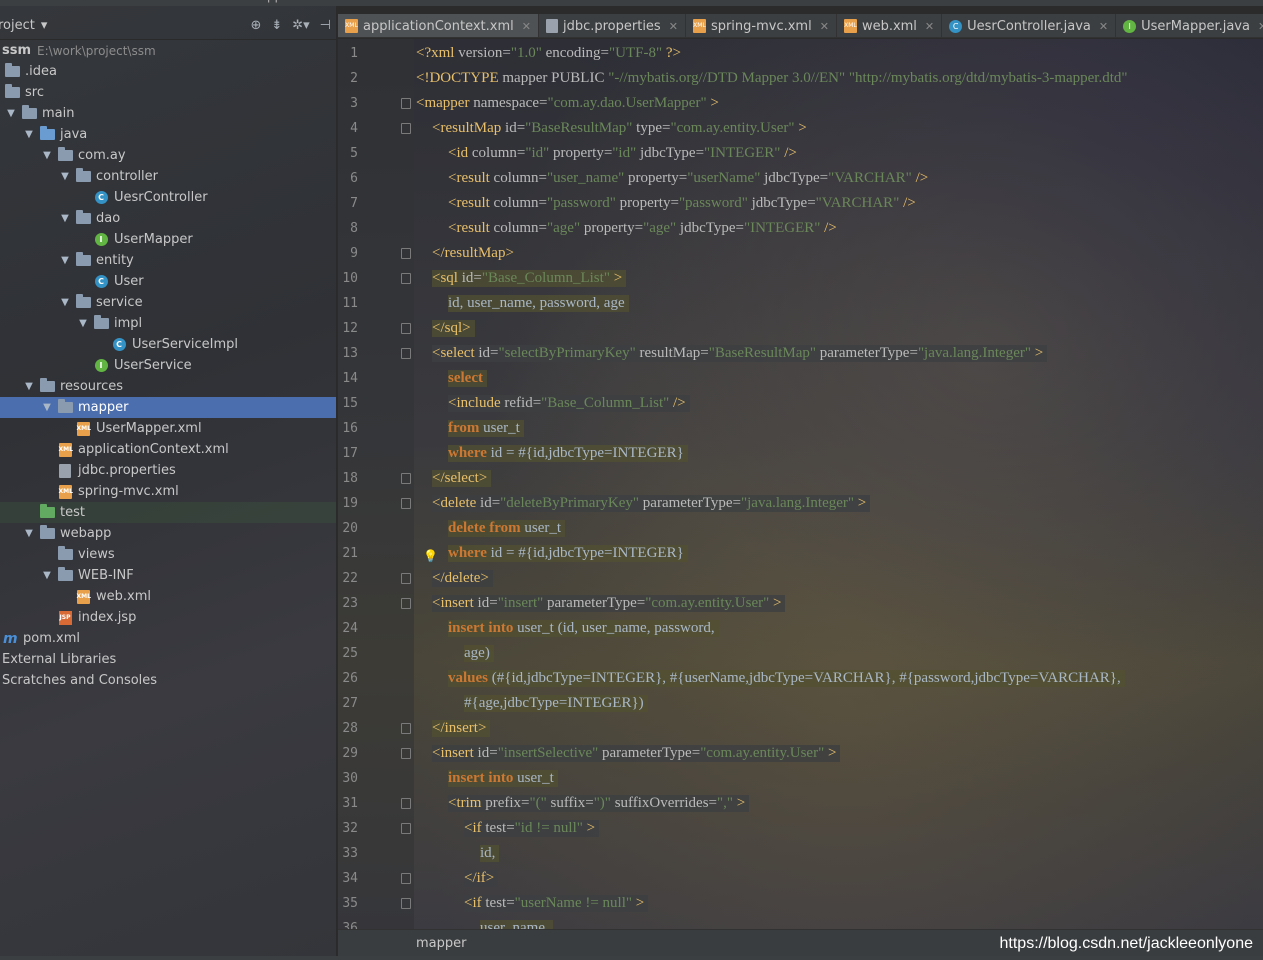  I want to click on tree-item-usermapper-xml: XML UserMapper.xml, so click(168, 428).